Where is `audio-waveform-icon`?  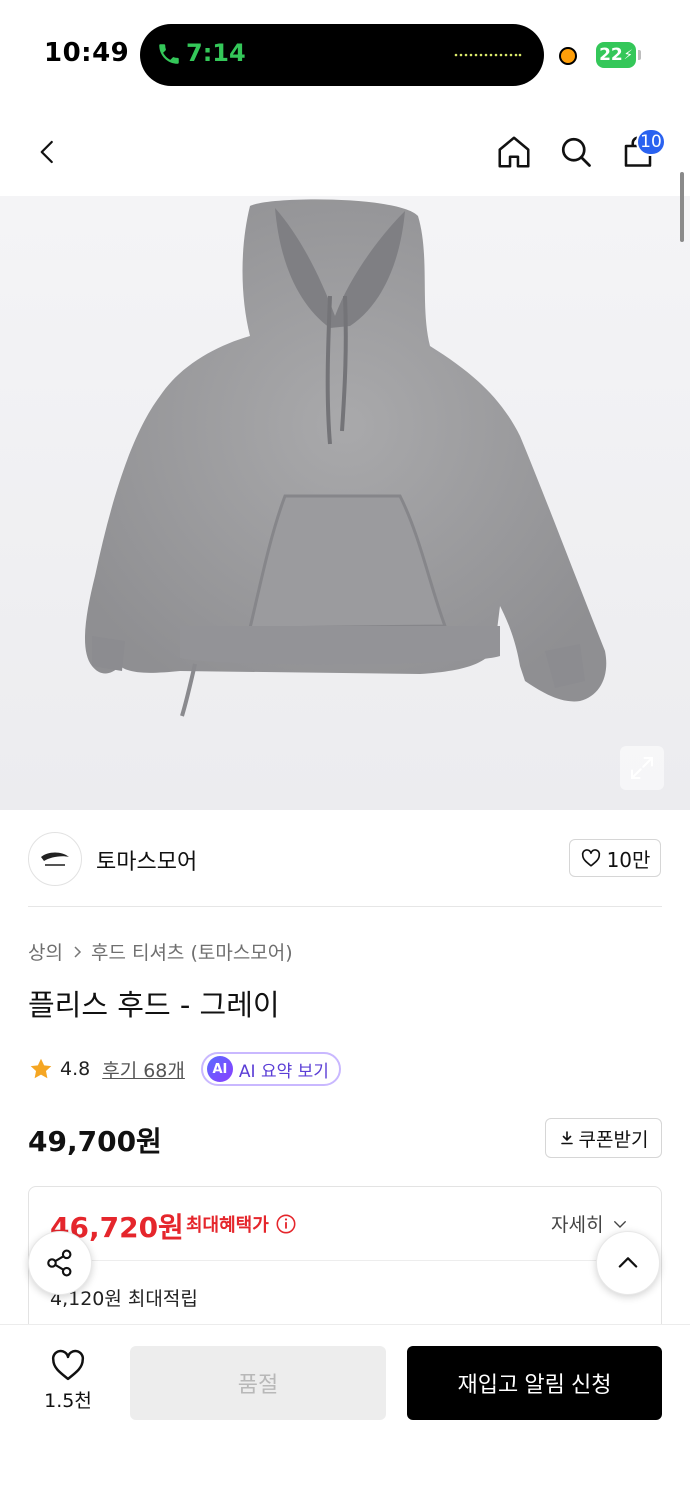
audio-waveform-icon is located at coordinates (488, 55).